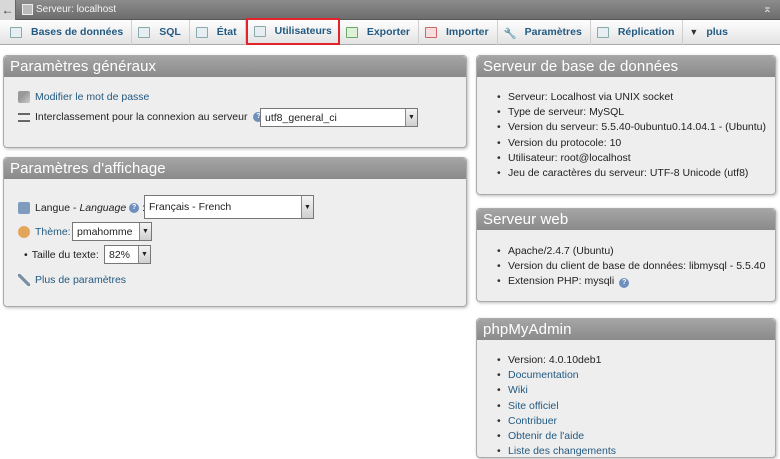 The image size is (780, 459). Describe the element at coordinates (546, 436) in the screenshot. I see `get-help-link: Obtenir de l'aide` at that location.